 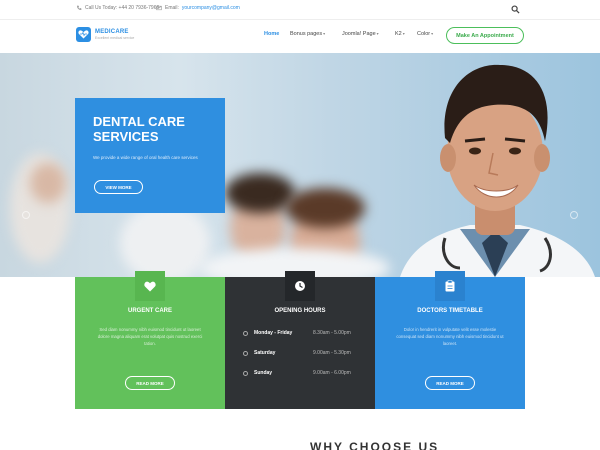 What do you see at coordinates (126, 136) in the screenshot?
I see `hero-title-line2: SERVICES` at bounding box center [126, 136].